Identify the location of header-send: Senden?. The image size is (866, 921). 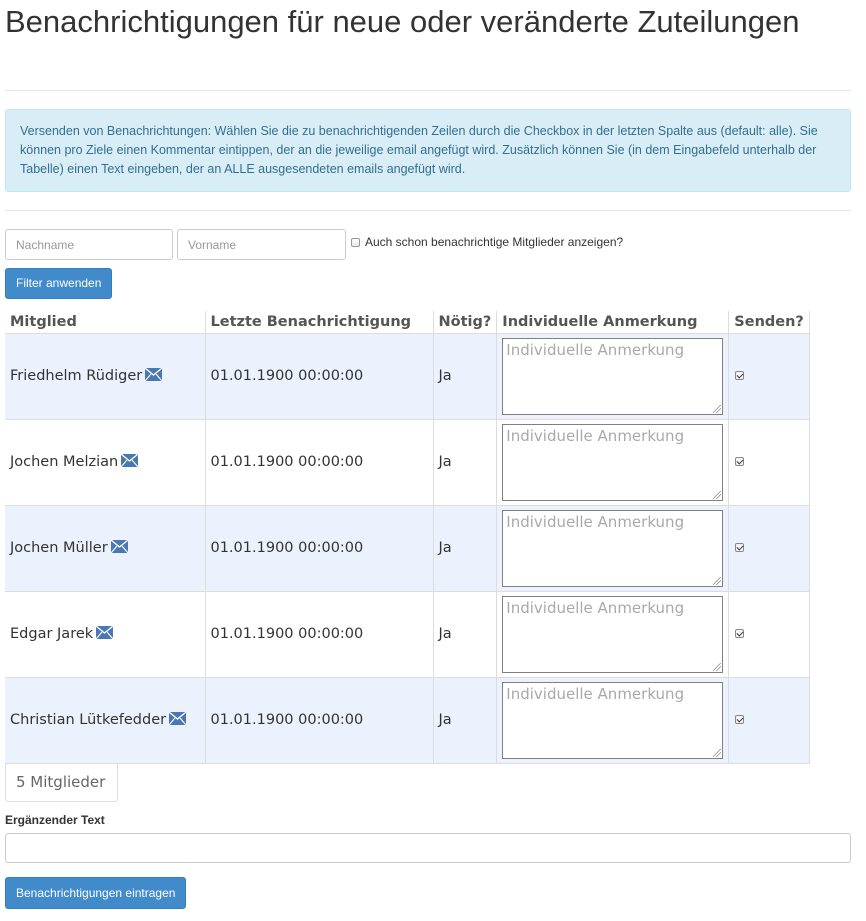
(769, 322).